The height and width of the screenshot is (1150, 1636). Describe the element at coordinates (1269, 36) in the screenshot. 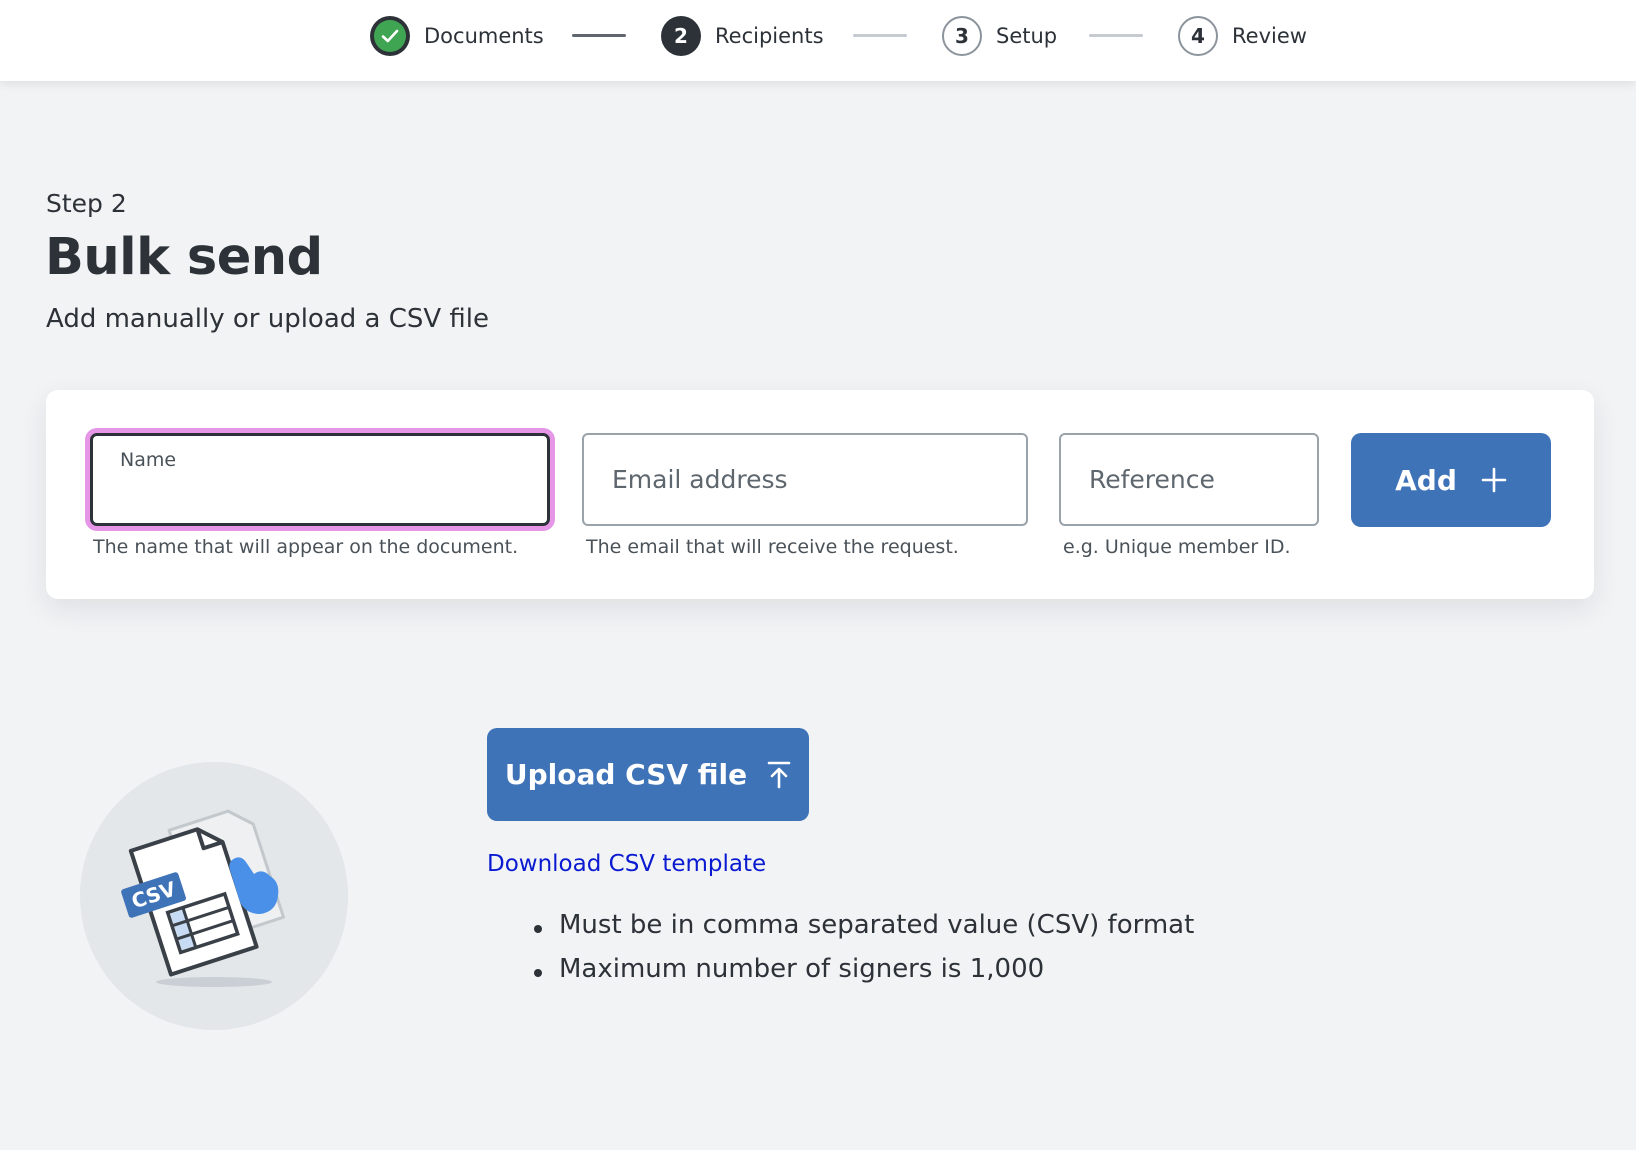

I see `step-review-label: Review` at that location.